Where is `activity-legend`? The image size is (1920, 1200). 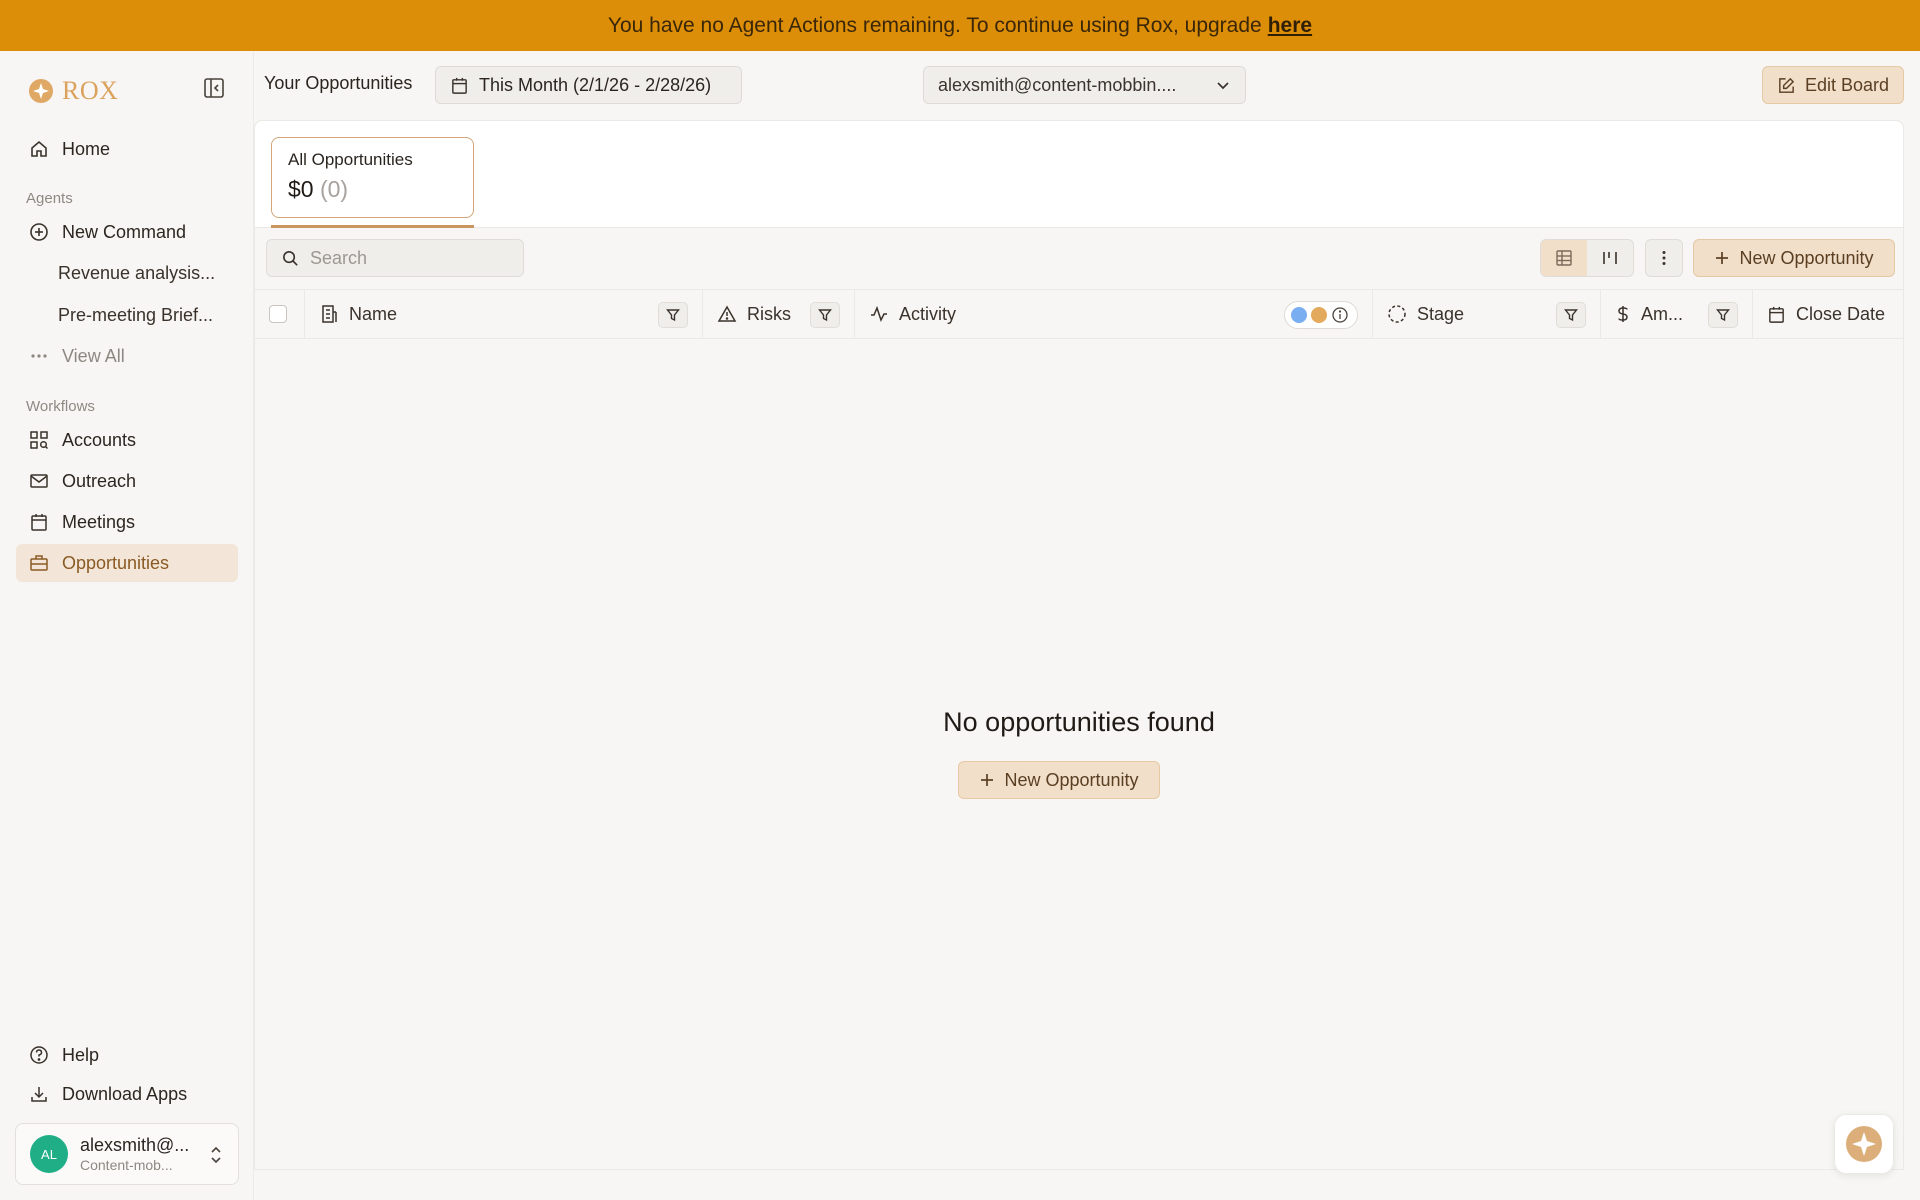 activity-legend is located at coordinates (1321, 315).